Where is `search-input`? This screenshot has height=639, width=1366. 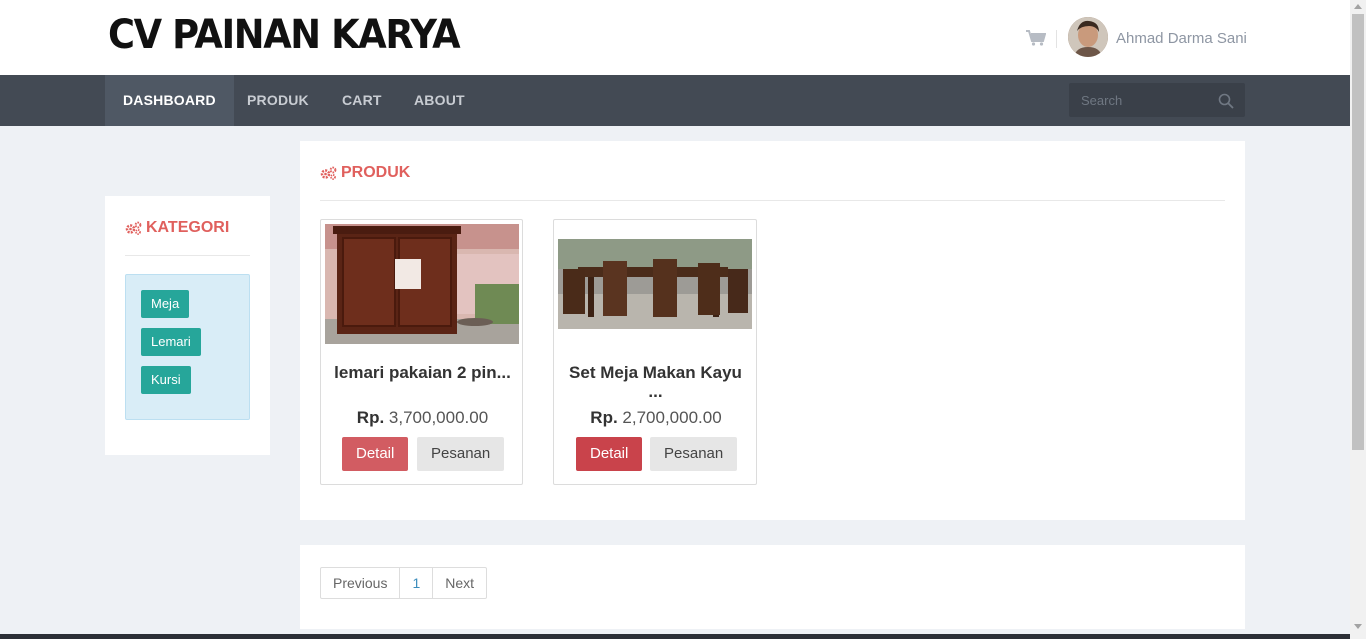
search-input is located at coordinates (1139, 100).